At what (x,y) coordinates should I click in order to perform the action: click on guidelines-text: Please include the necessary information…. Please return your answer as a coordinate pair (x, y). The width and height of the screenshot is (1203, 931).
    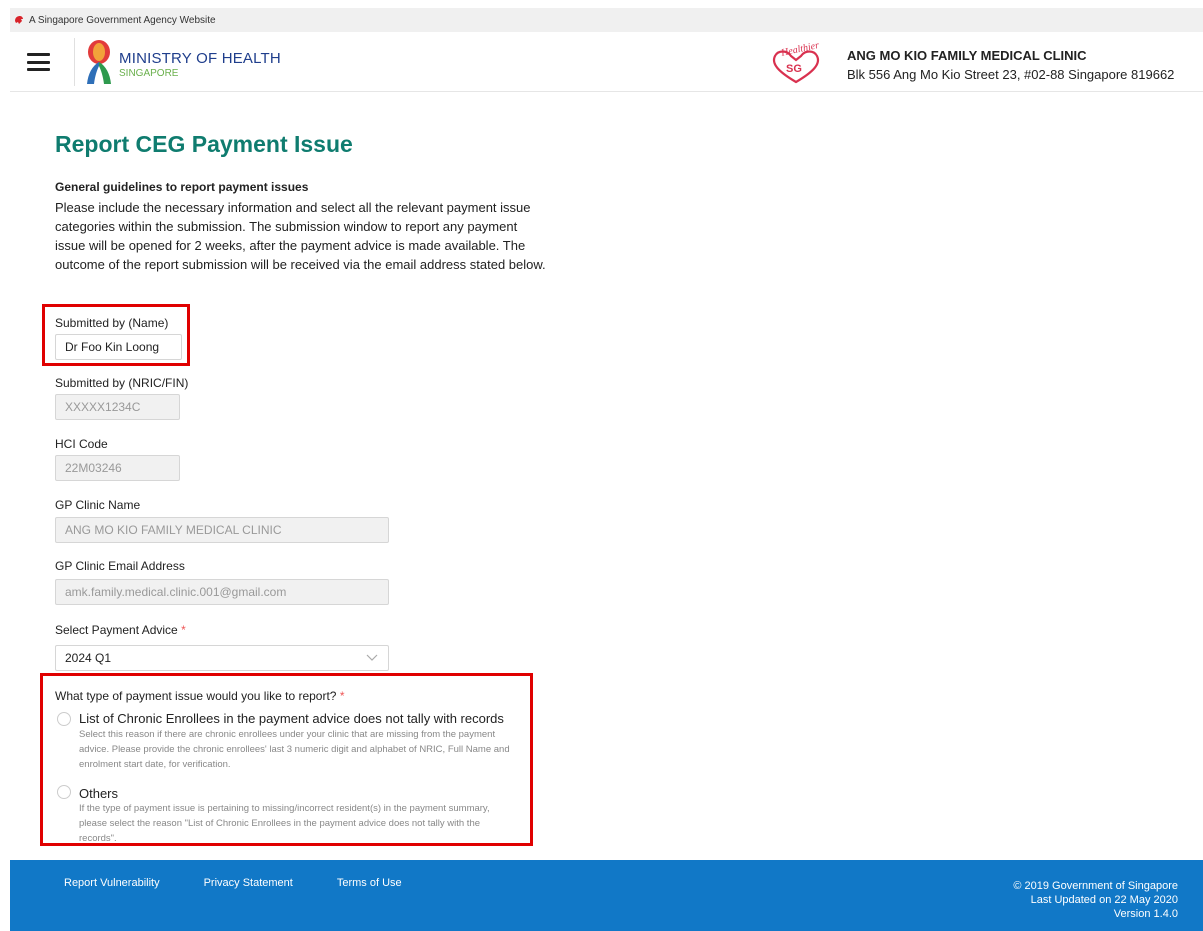
    Looking at the image, I should click on (300, 236).